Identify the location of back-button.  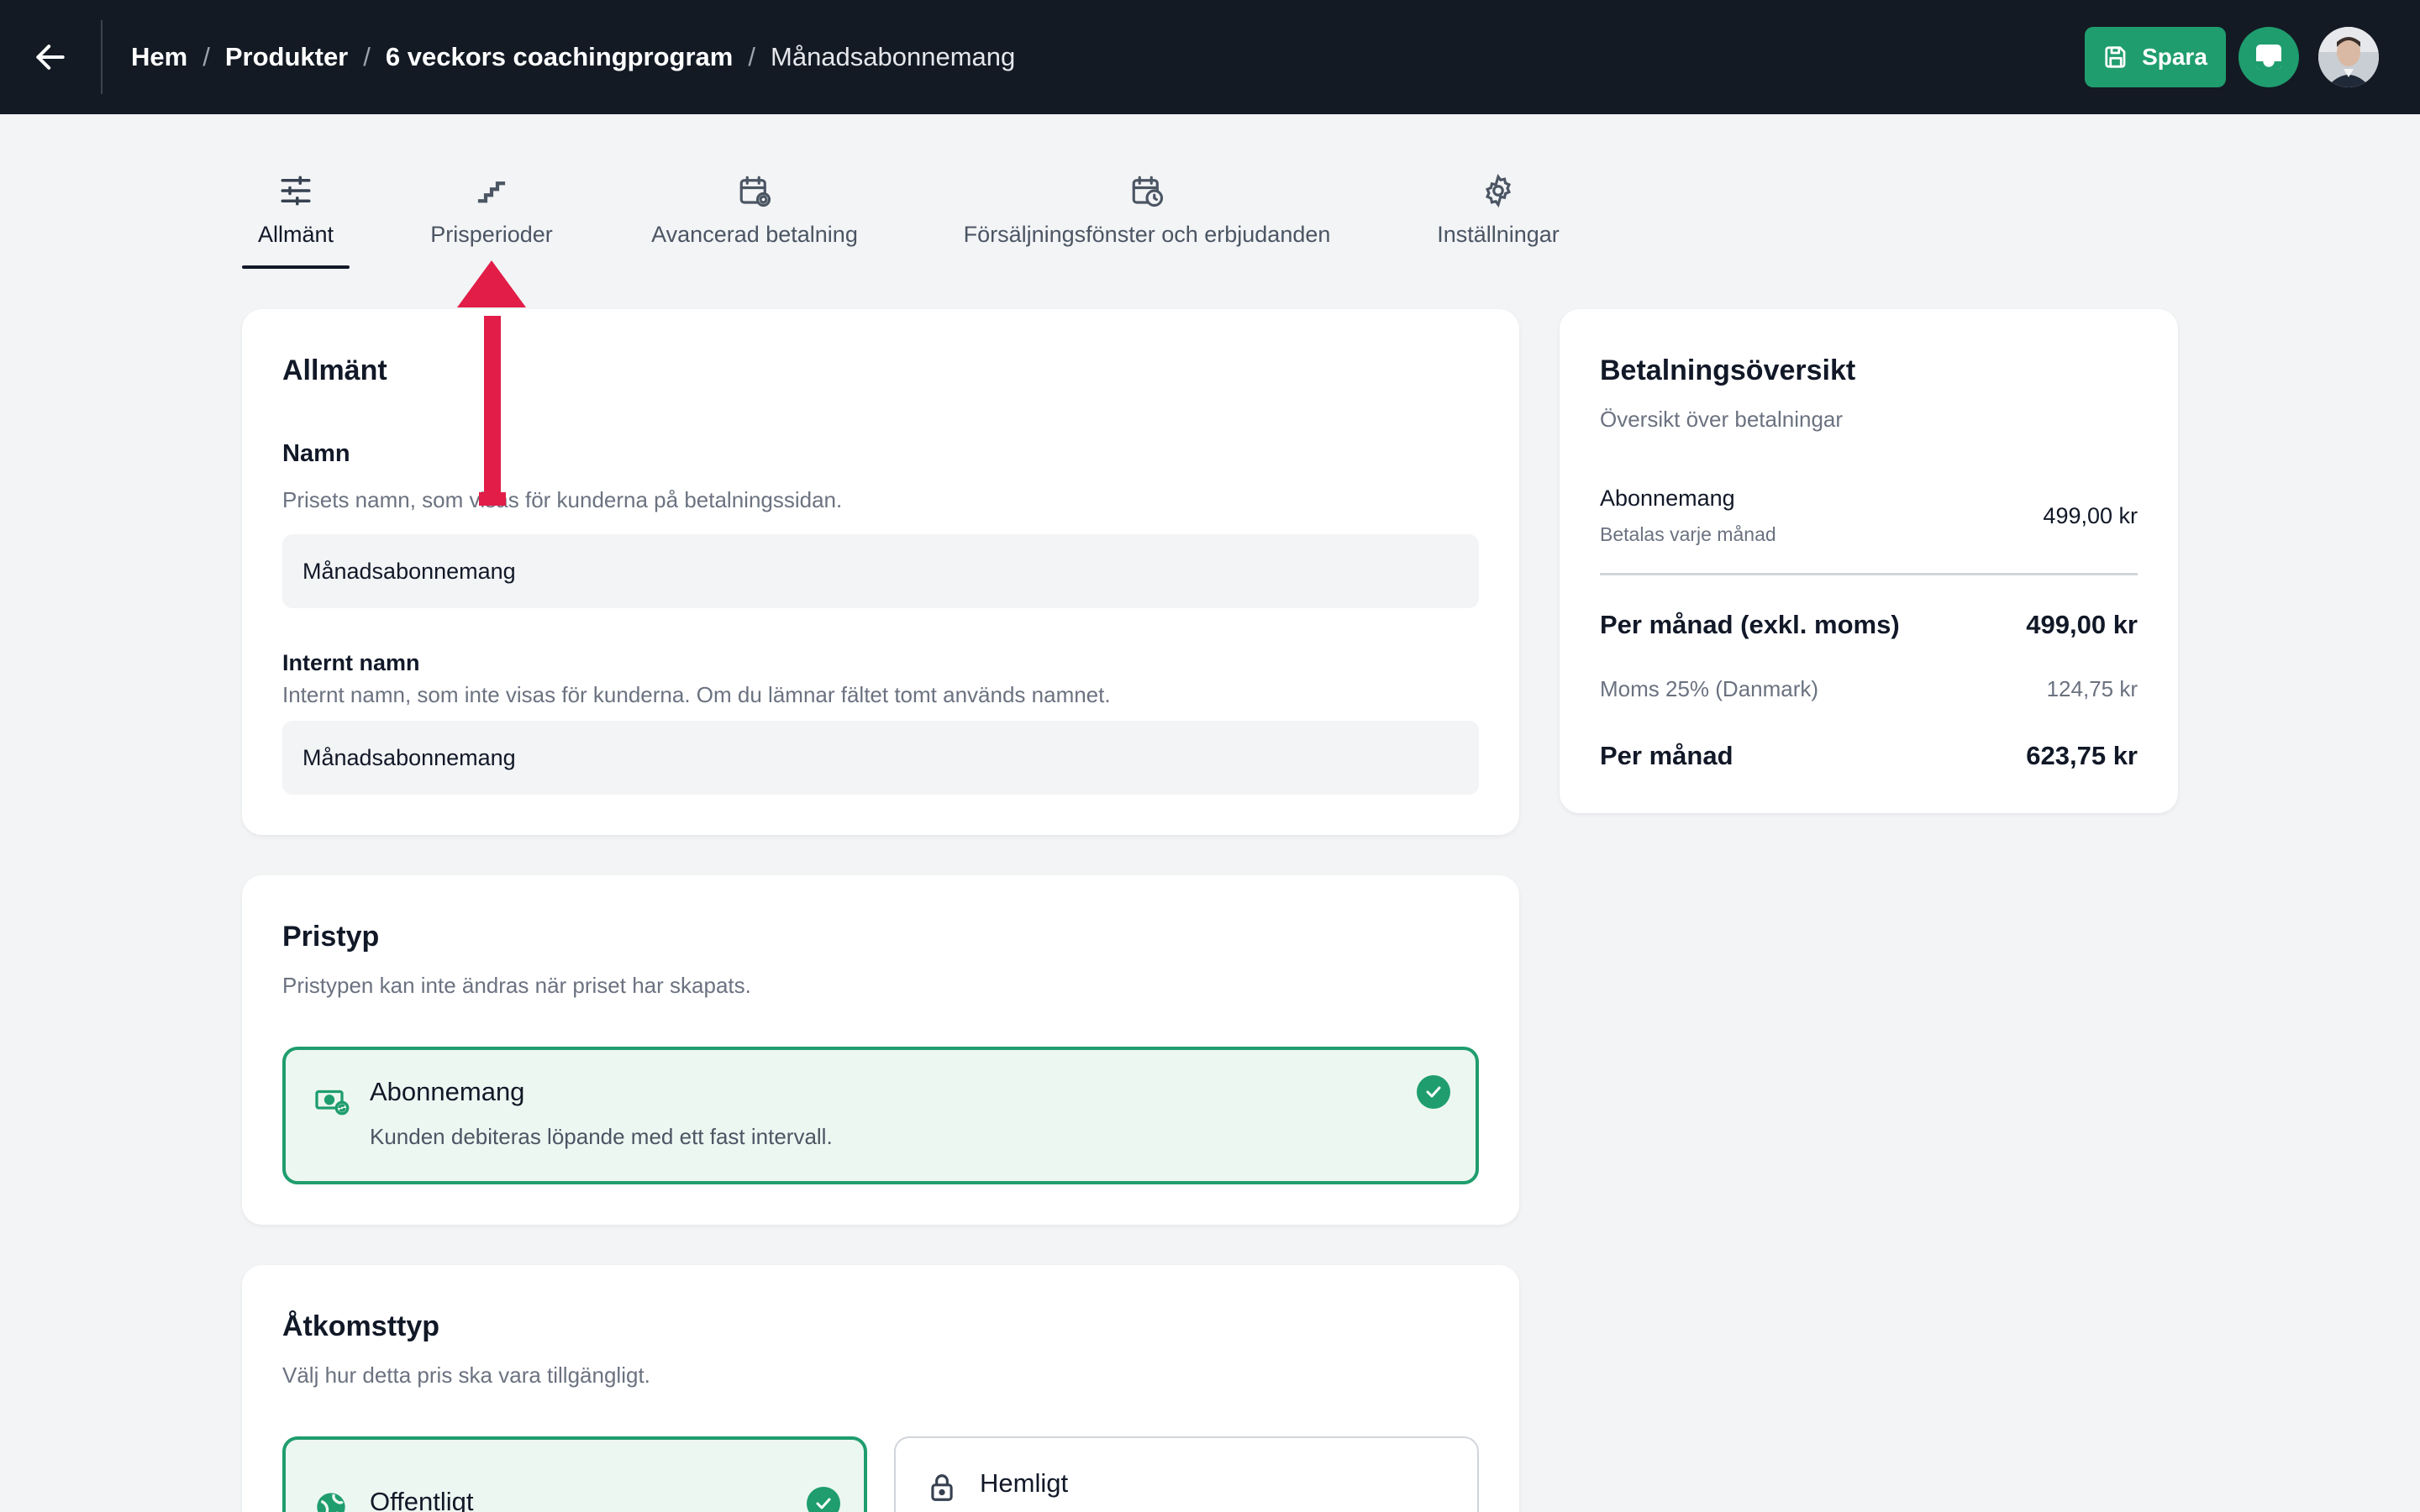
(51, 57).